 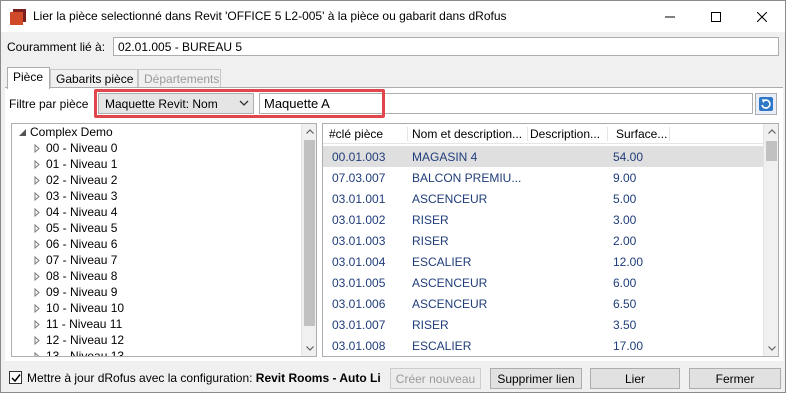 What do you see at coordinates (74, 164) in the screenshot?
I see `tree-item: 01 - Niveau 1` at bounding box center [74, 164].